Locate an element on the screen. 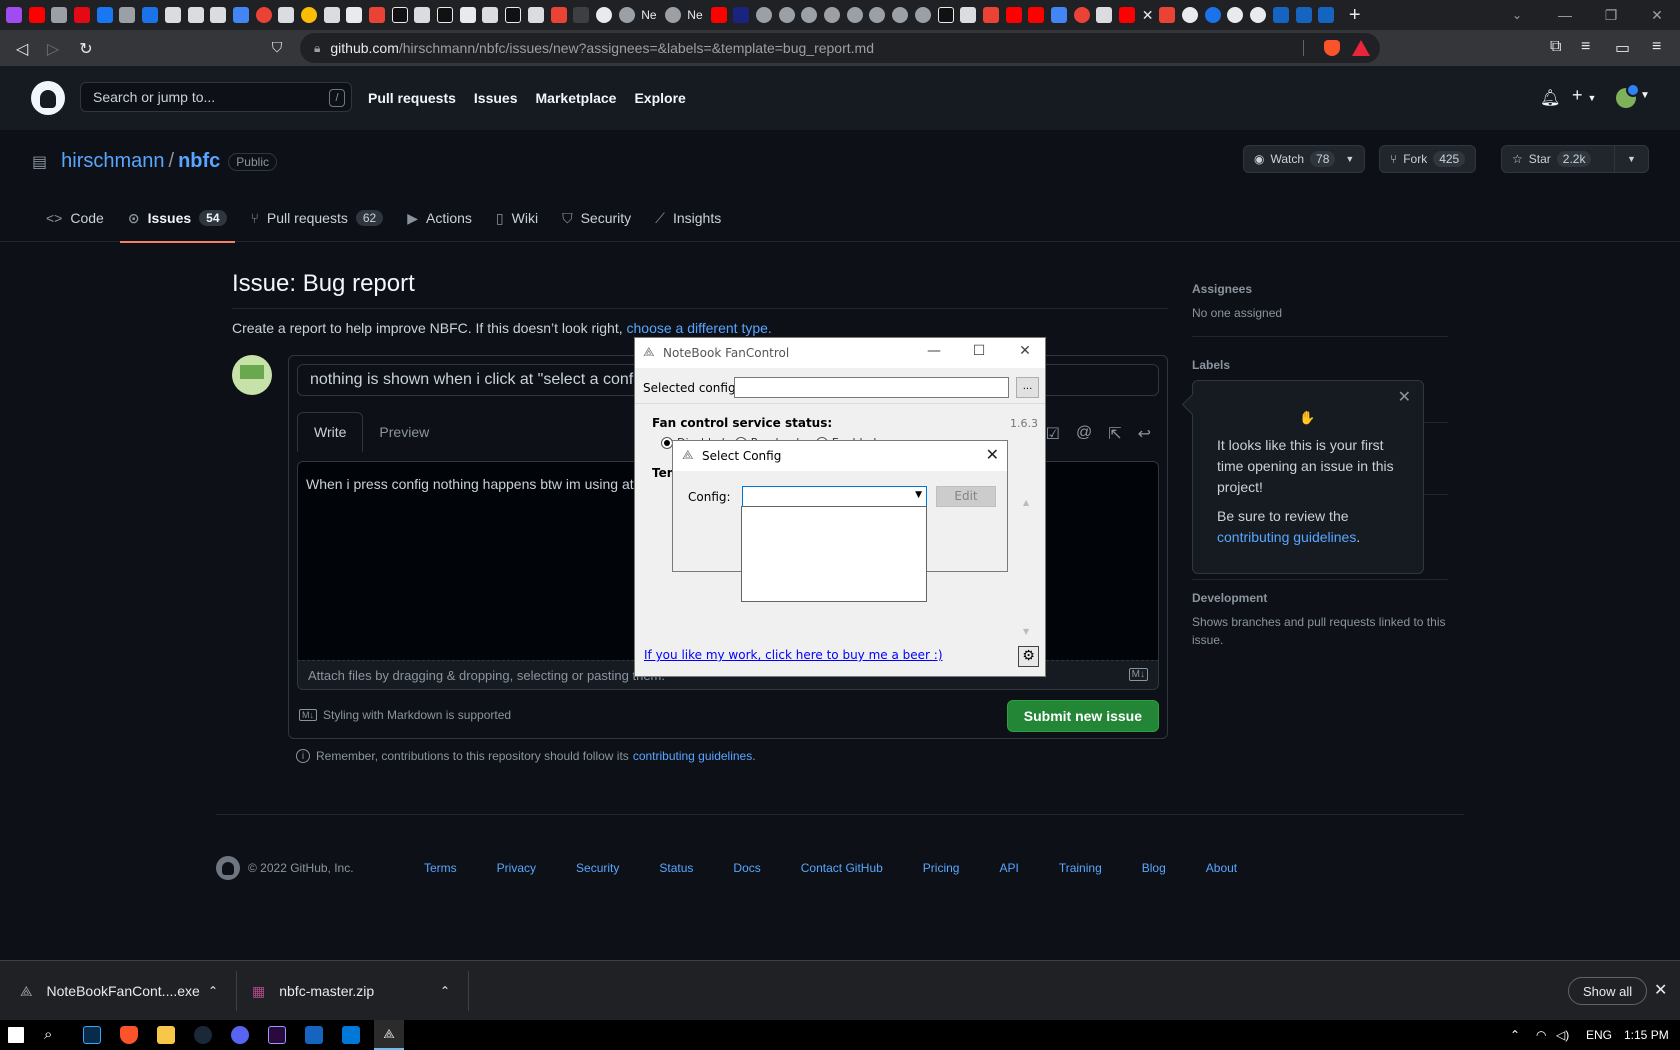 This screenshot has height=1050, width=1680. tab-issues: ⊙ Issues 54 is located at coordinates (177, 218).